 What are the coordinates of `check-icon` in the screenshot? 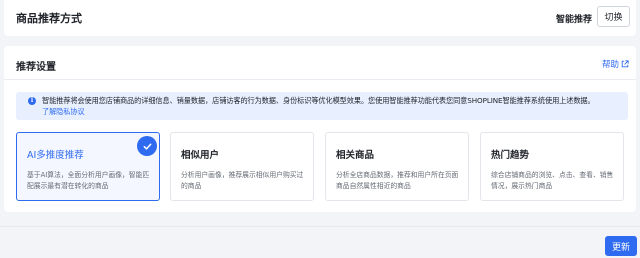 It's located at (147, 146).